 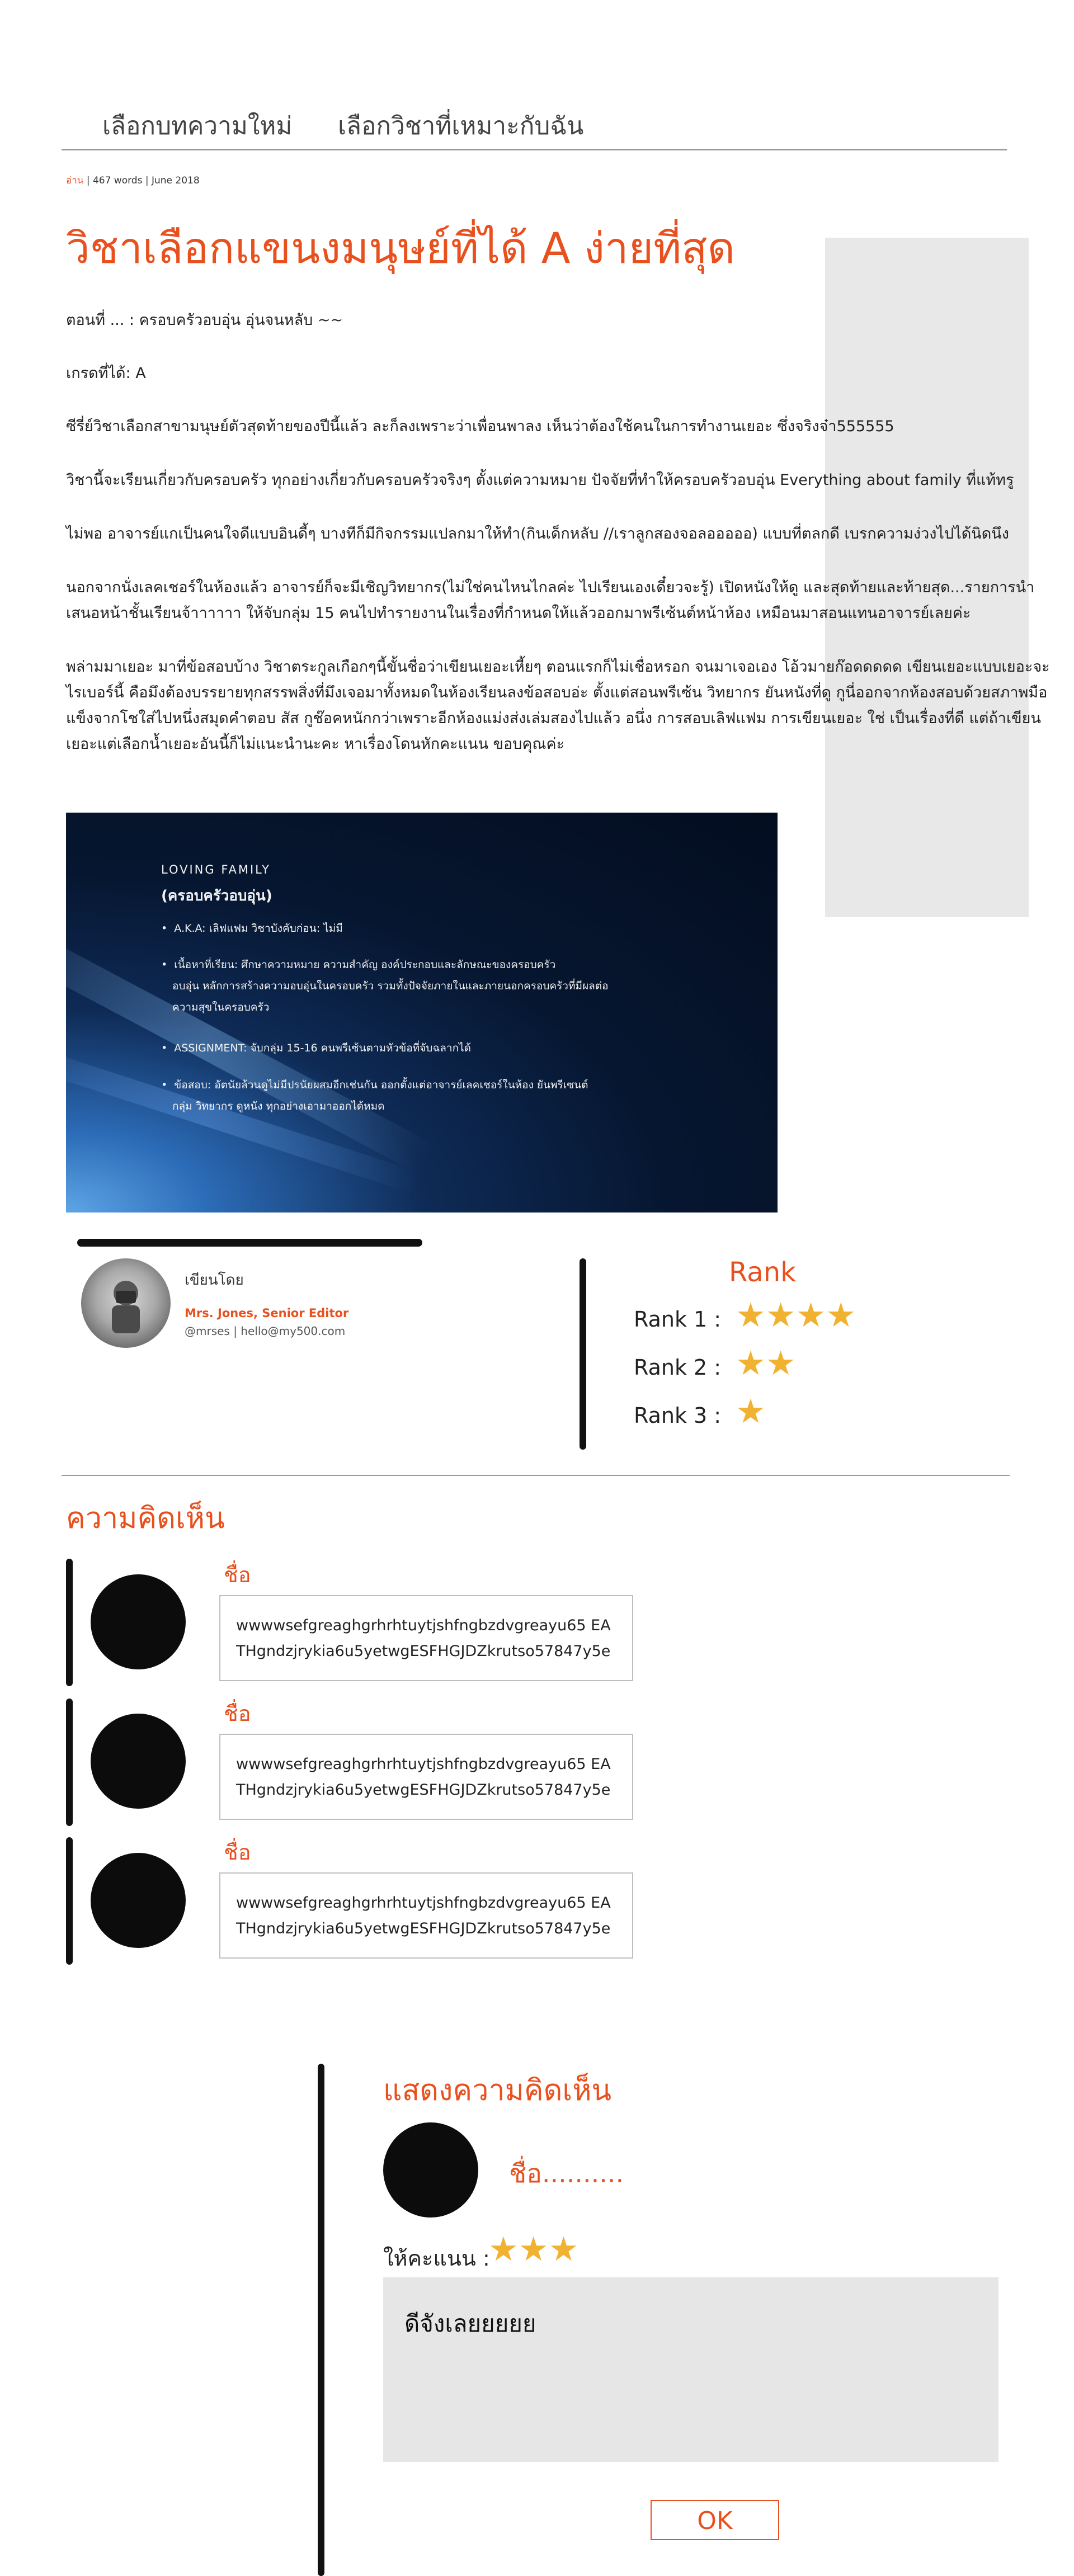 I want to click on nav-choose-subject: เลือกวิชาที่เหมาะกับฉัน, so click(x=460, y=125).